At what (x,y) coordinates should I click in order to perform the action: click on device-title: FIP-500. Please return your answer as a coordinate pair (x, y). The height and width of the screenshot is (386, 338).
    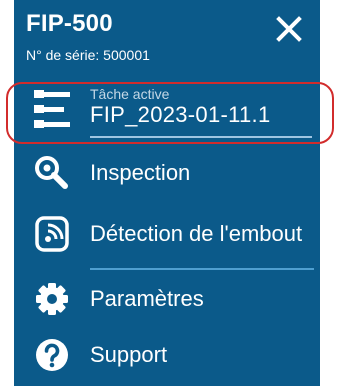
    Looking at the image, I should click on (69, 23).